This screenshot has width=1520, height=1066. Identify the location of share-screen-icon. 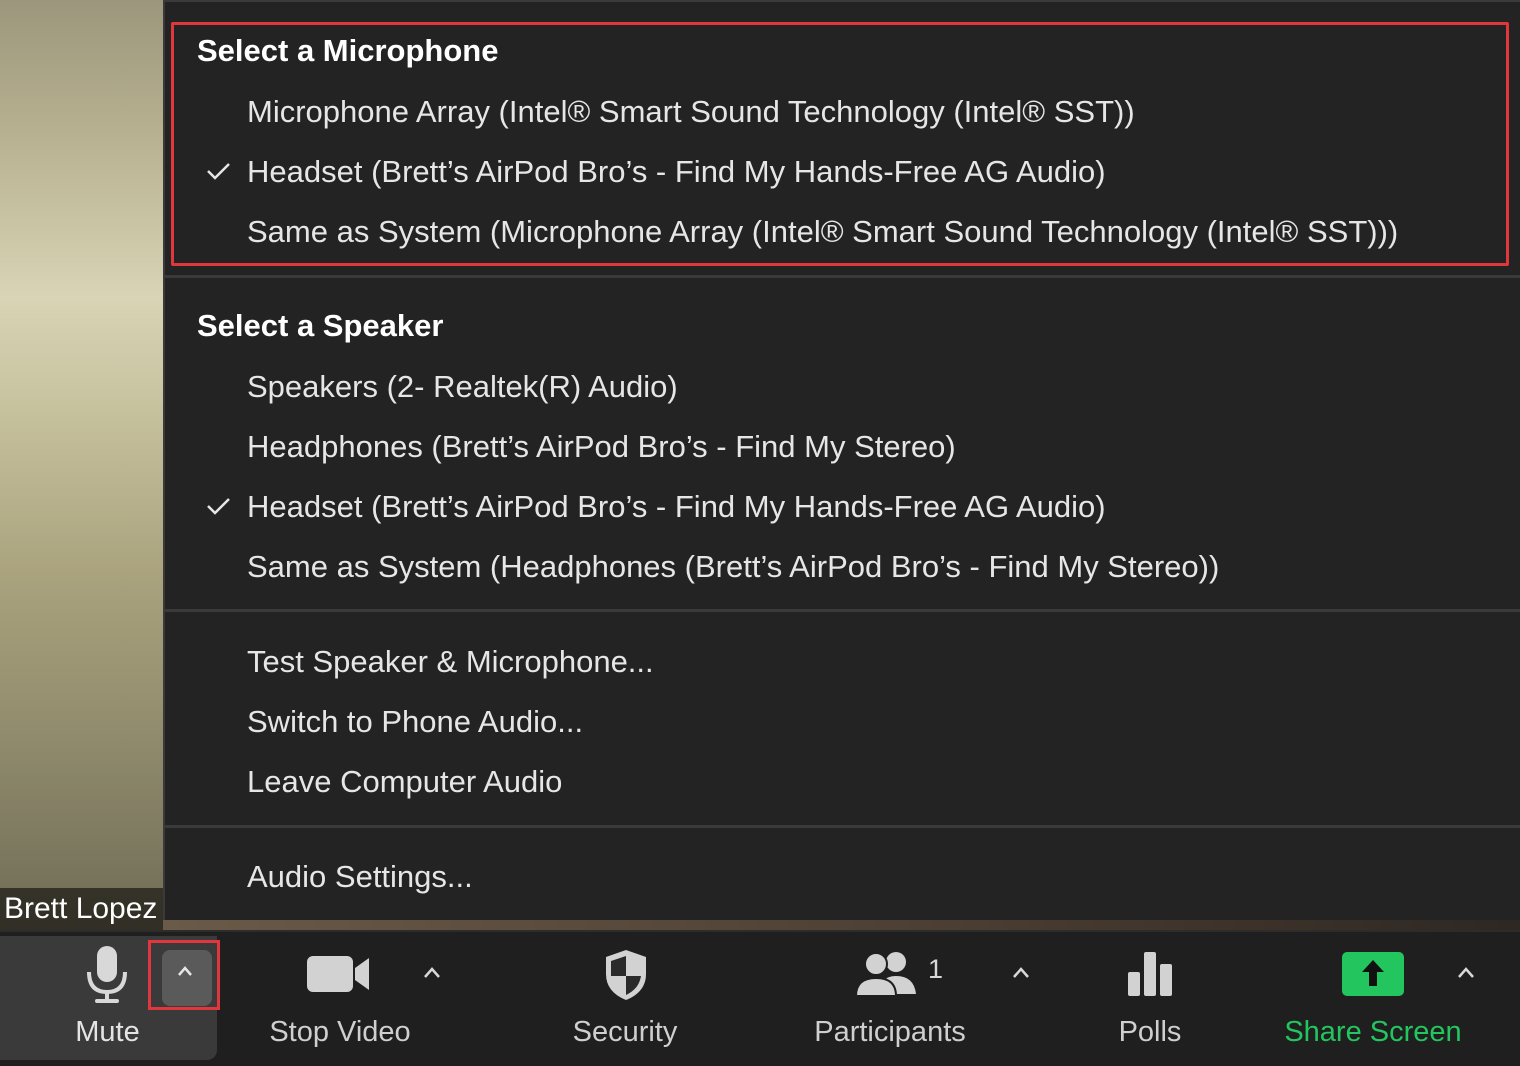
(1373, 974).